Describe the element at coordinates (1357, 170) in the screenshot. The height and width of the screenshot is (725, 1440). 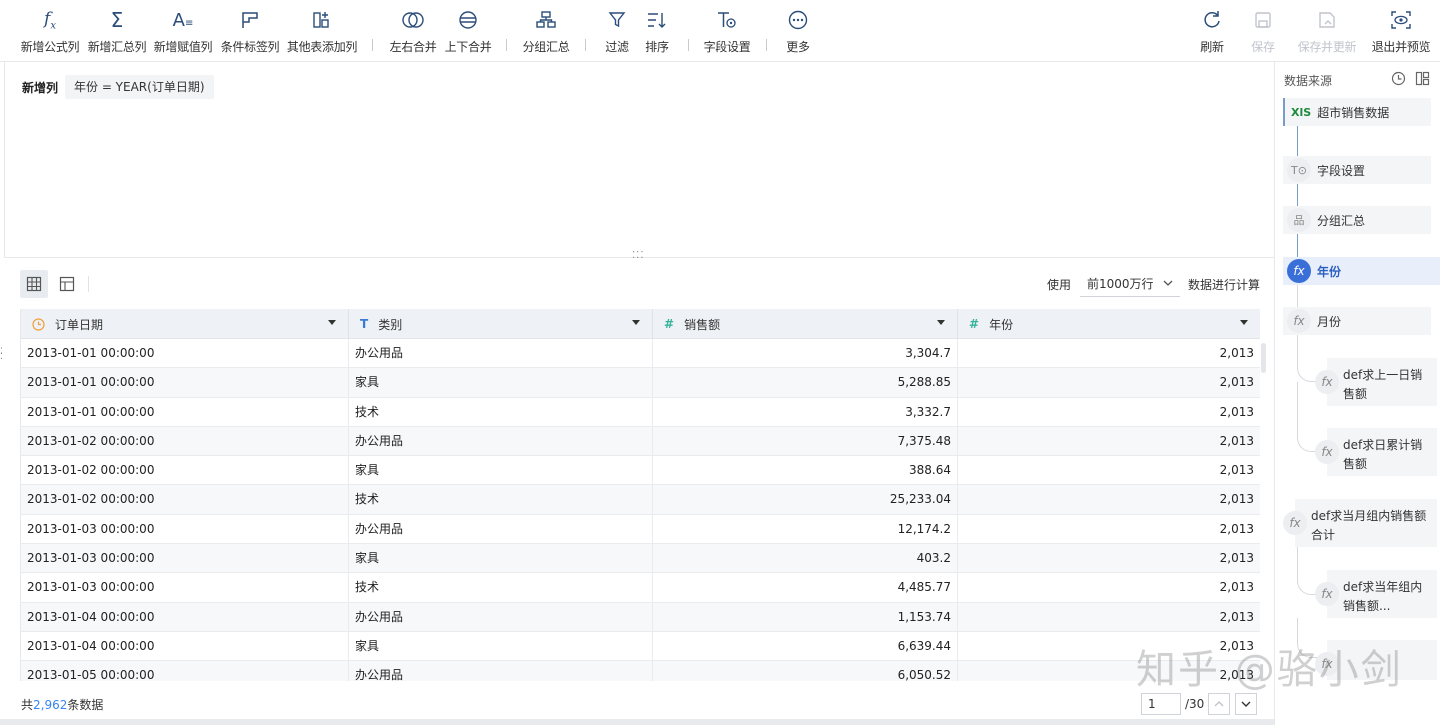
I see `step-field-settings: T⊙ 字段设置` at that location.